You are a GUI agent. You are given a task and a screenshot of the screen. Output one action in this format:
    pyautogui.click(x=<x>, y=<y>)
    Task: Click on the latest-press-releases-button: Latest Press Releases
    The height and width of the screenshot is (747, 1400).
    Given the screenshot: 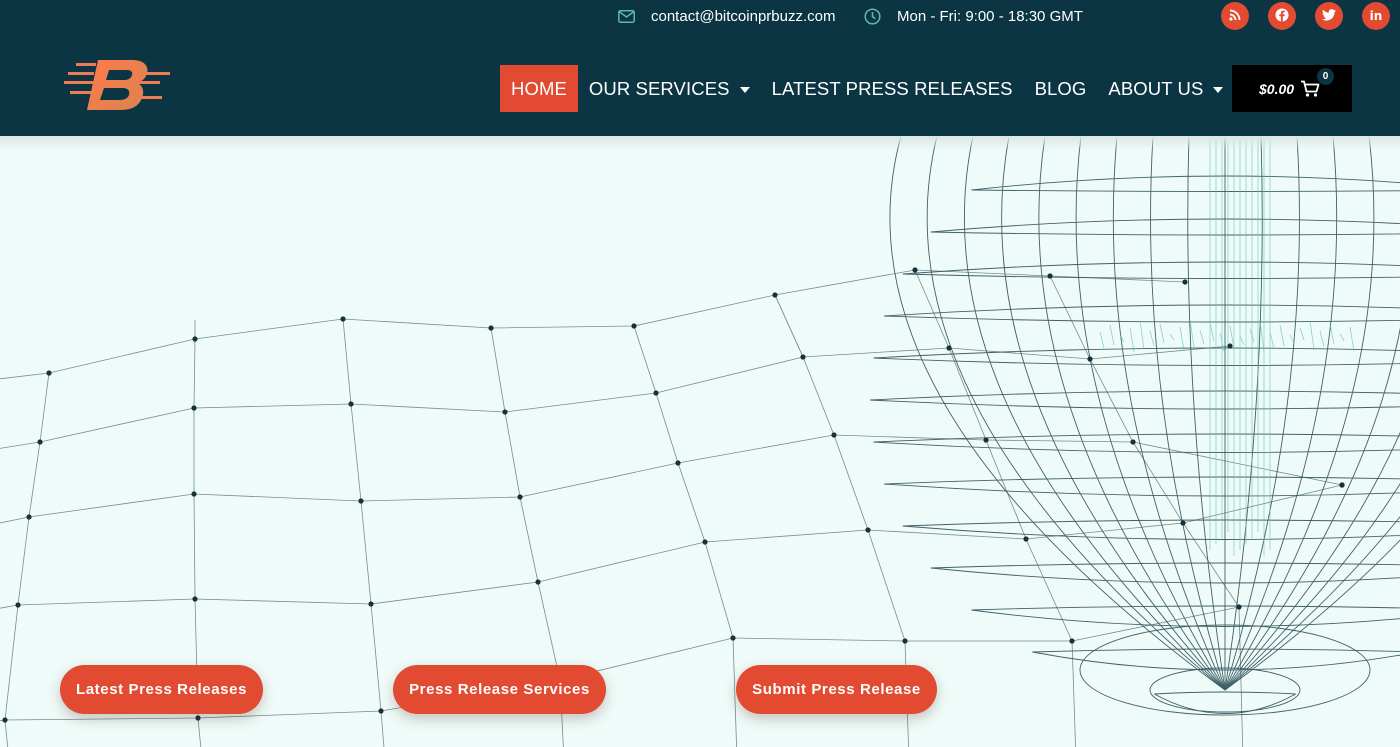 What is the action you would take?
    pyautogui.click(x=161, y=689)
    